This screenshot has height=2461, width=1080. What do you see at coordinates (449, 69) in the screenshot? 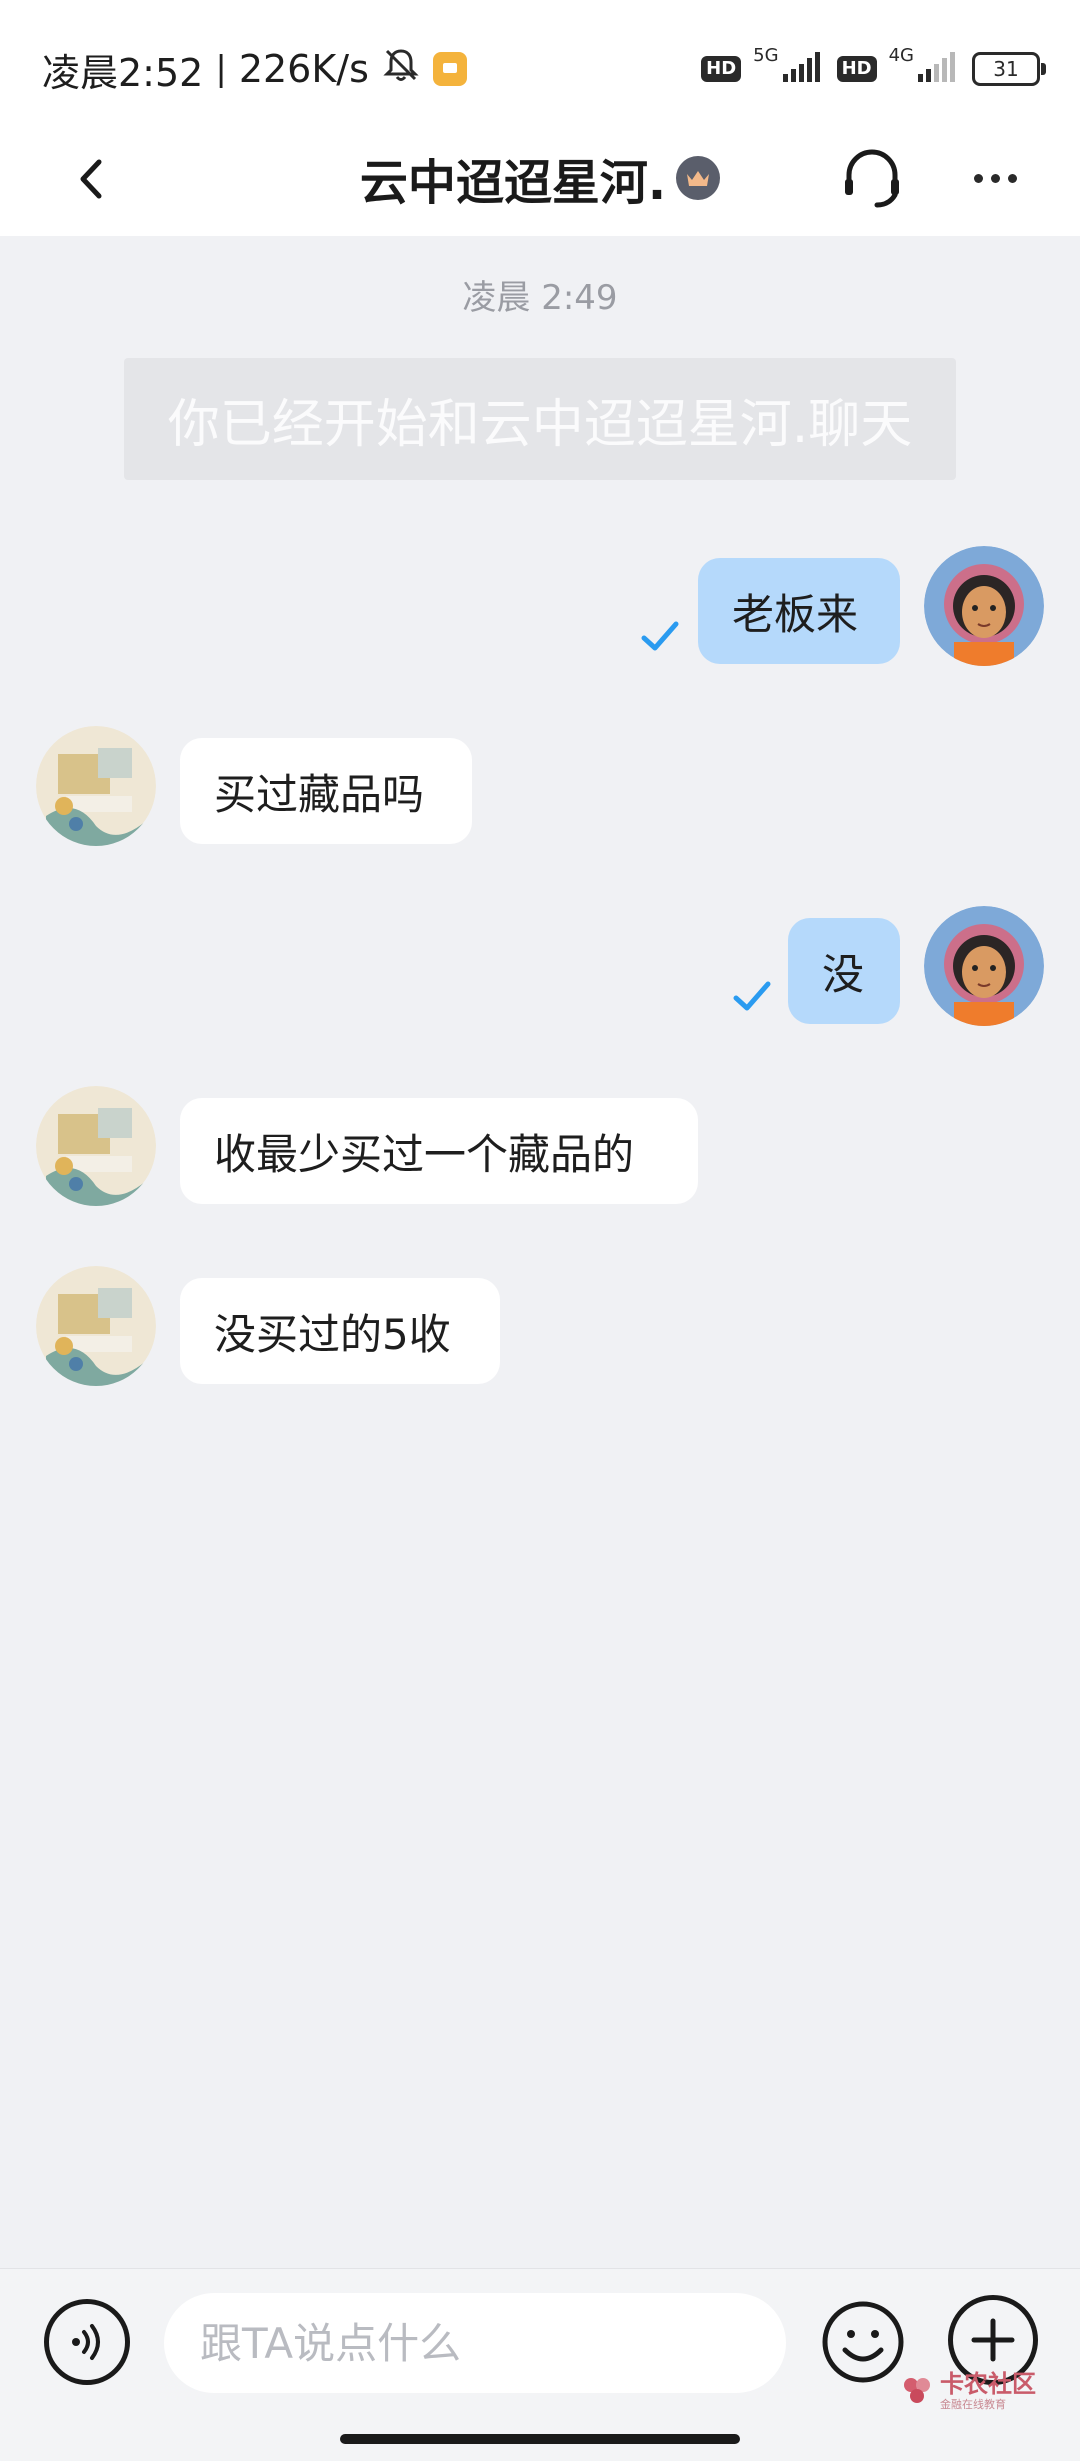
I see `notification-icon` at bounding box center [449, 69].